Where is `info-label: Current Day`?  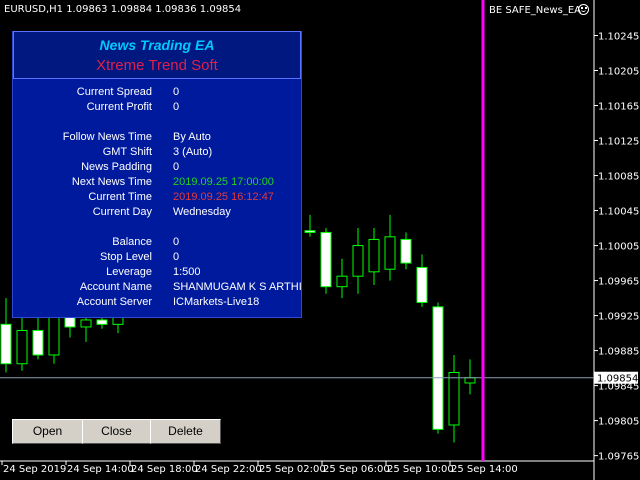
info-label: Current Day is located at coordinates (122, 212).